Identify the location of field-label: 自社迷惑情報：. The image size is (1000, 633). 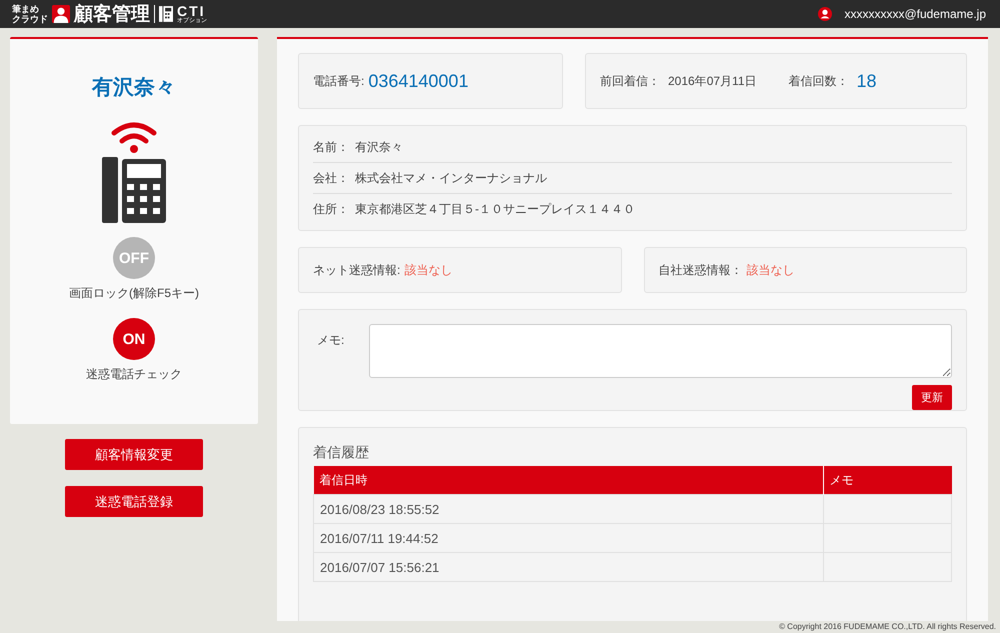
(700, 270).